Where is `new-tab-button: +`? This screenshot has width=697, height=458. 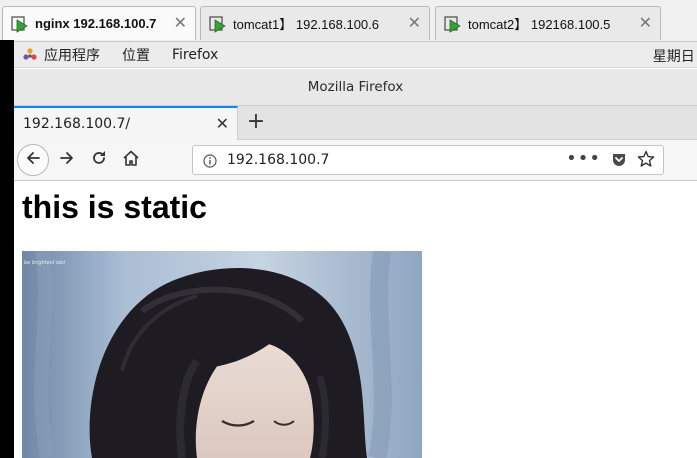
new-tab-button: + is located at coordinates (256, 122).